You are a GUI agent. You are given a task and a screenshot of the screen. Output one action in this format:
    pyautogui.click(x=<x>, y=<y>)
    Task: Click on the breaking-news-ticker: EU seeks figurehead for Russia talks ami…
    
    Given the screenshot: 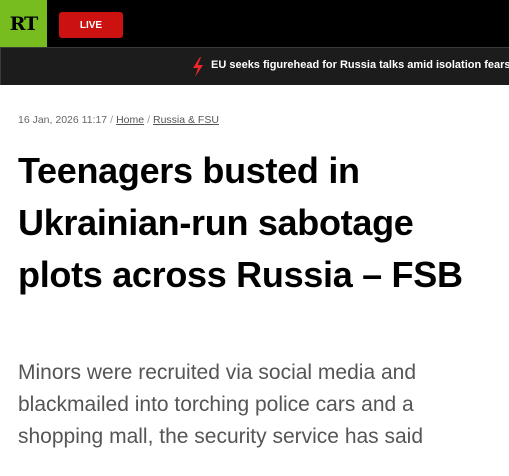 What is the action you would take?
    pyautogui.click(x=254, y=66)
    